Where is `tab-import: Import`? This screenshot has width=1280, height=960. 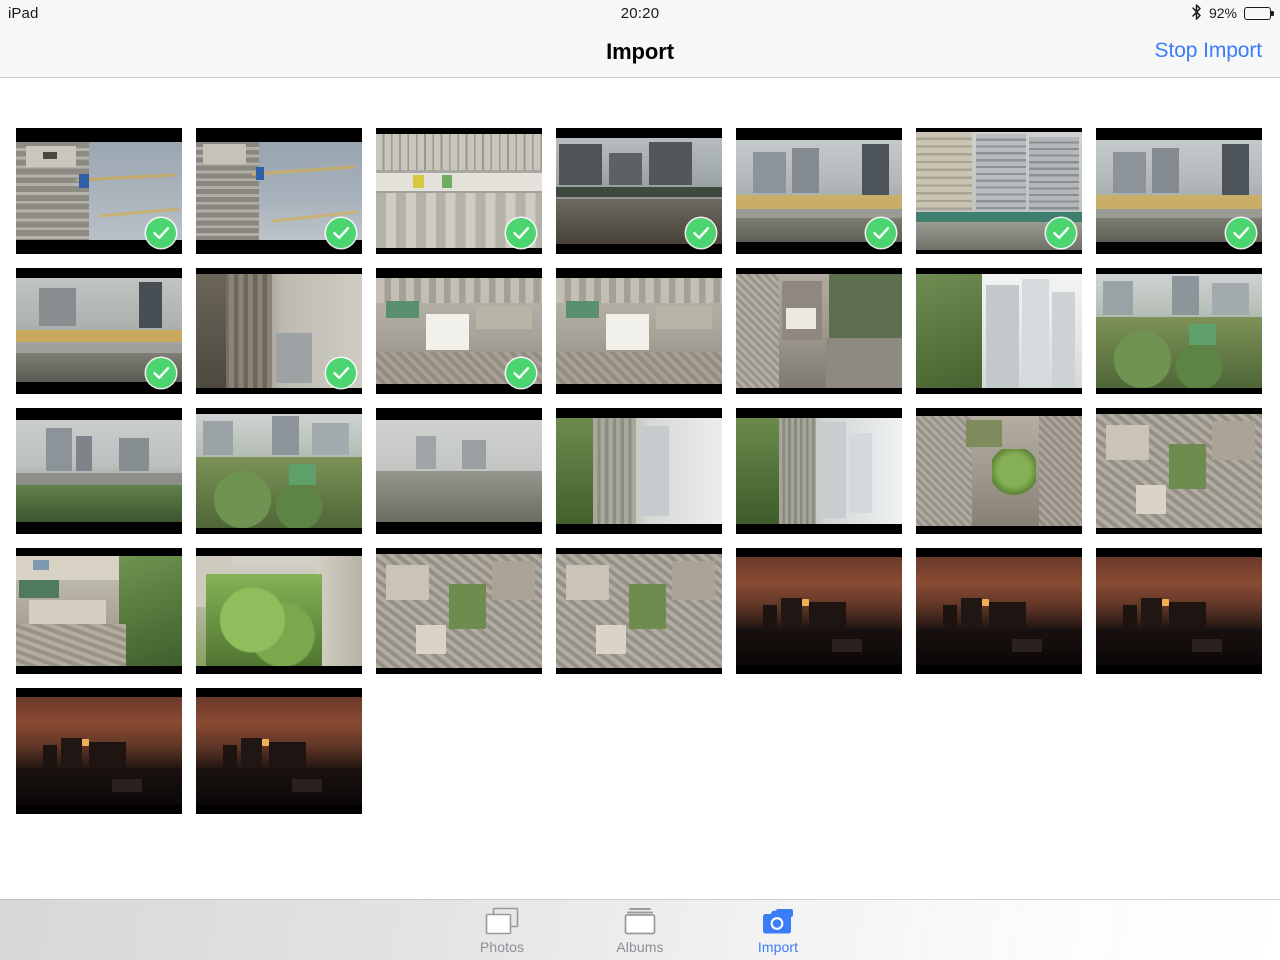
tab-import: Import is located at coordinates (778, 930).